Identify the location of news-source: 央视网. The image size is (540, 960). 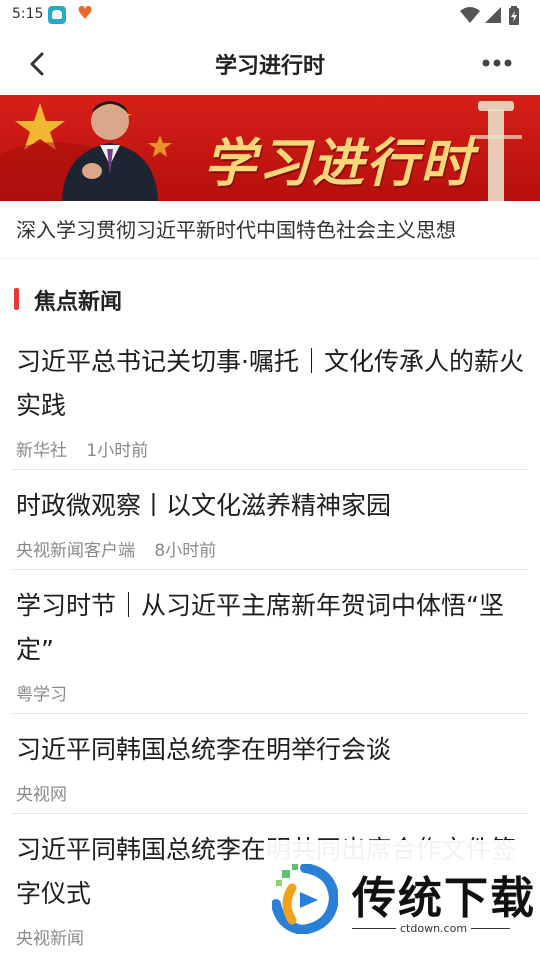
(41, 795).